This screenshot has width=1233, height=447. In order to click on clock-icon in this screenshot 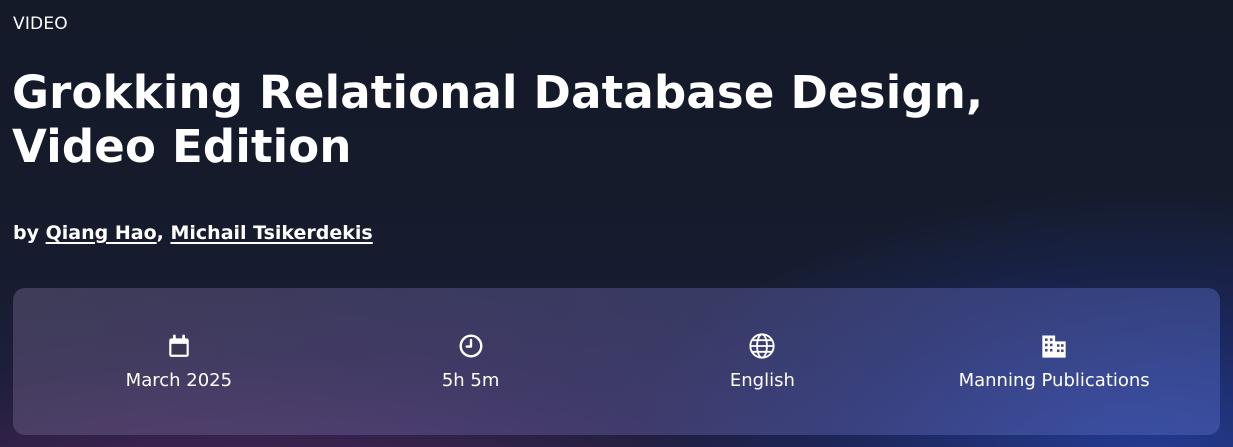, I will do `click(471, 346)`.